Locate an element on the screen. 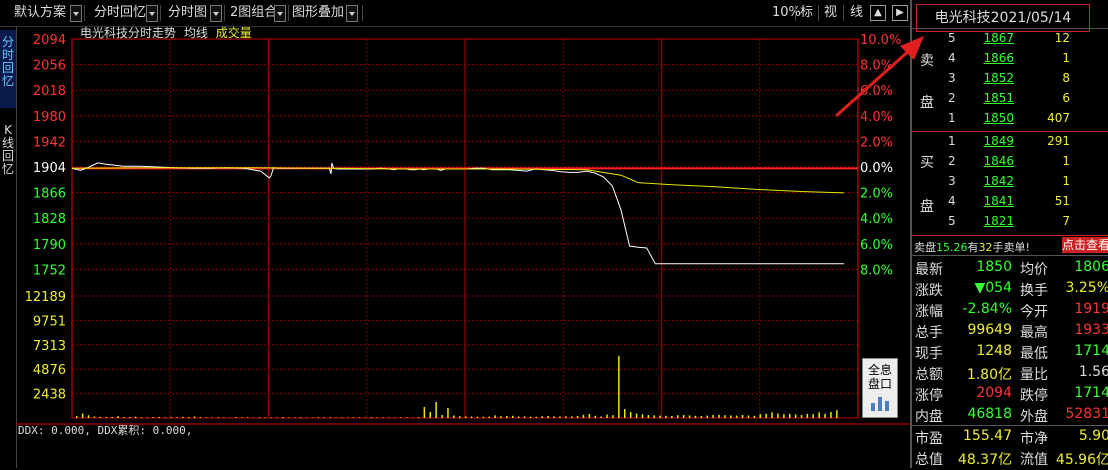  stat-value: 1248 is located at coordinates (994, 351).